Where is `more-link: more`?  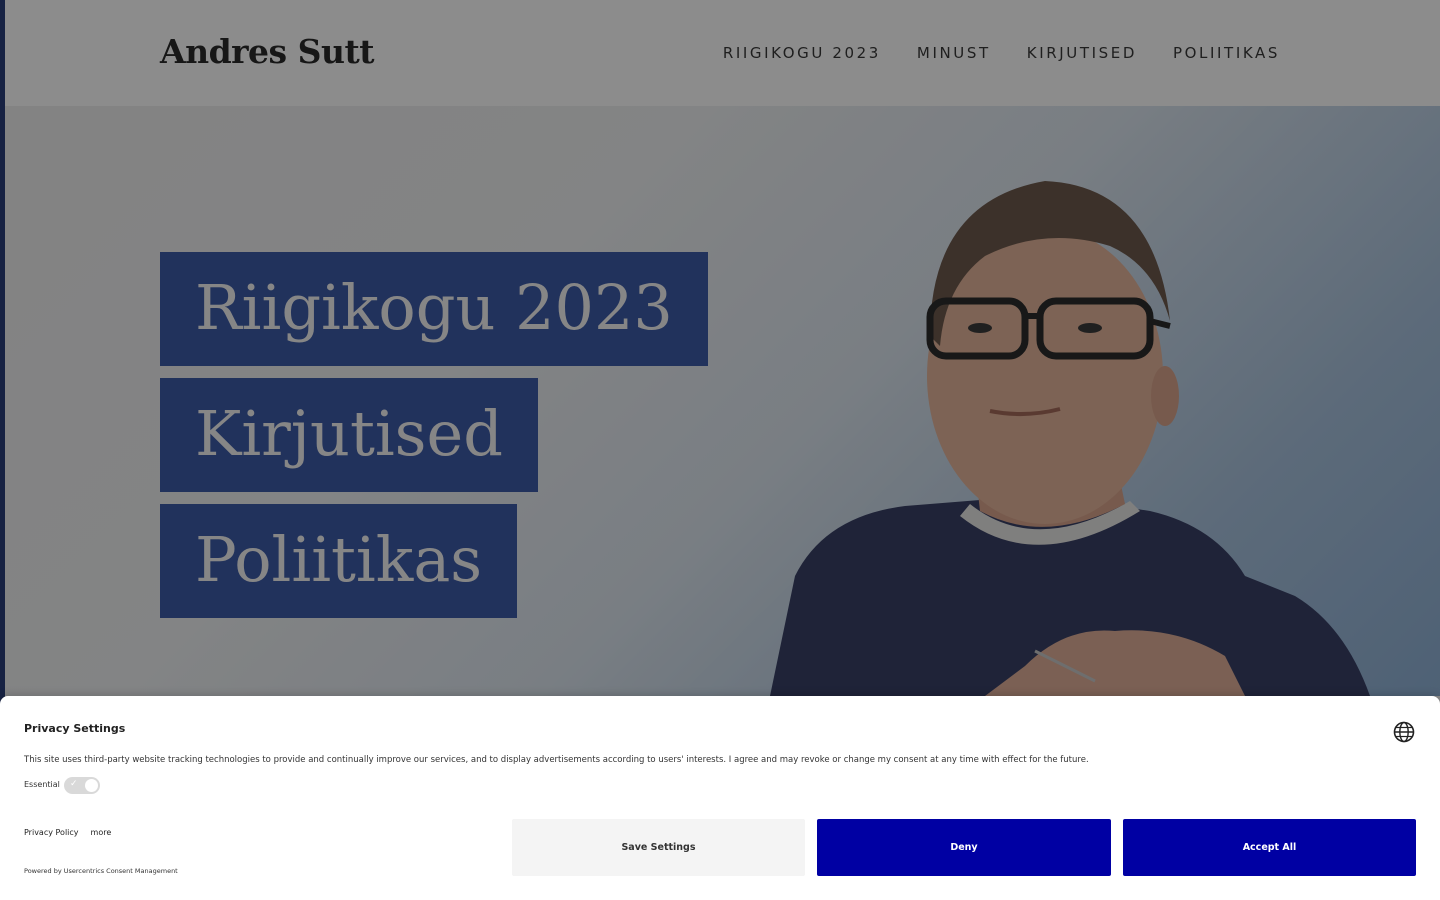 more-link: more is located at coordinates (101, 832).